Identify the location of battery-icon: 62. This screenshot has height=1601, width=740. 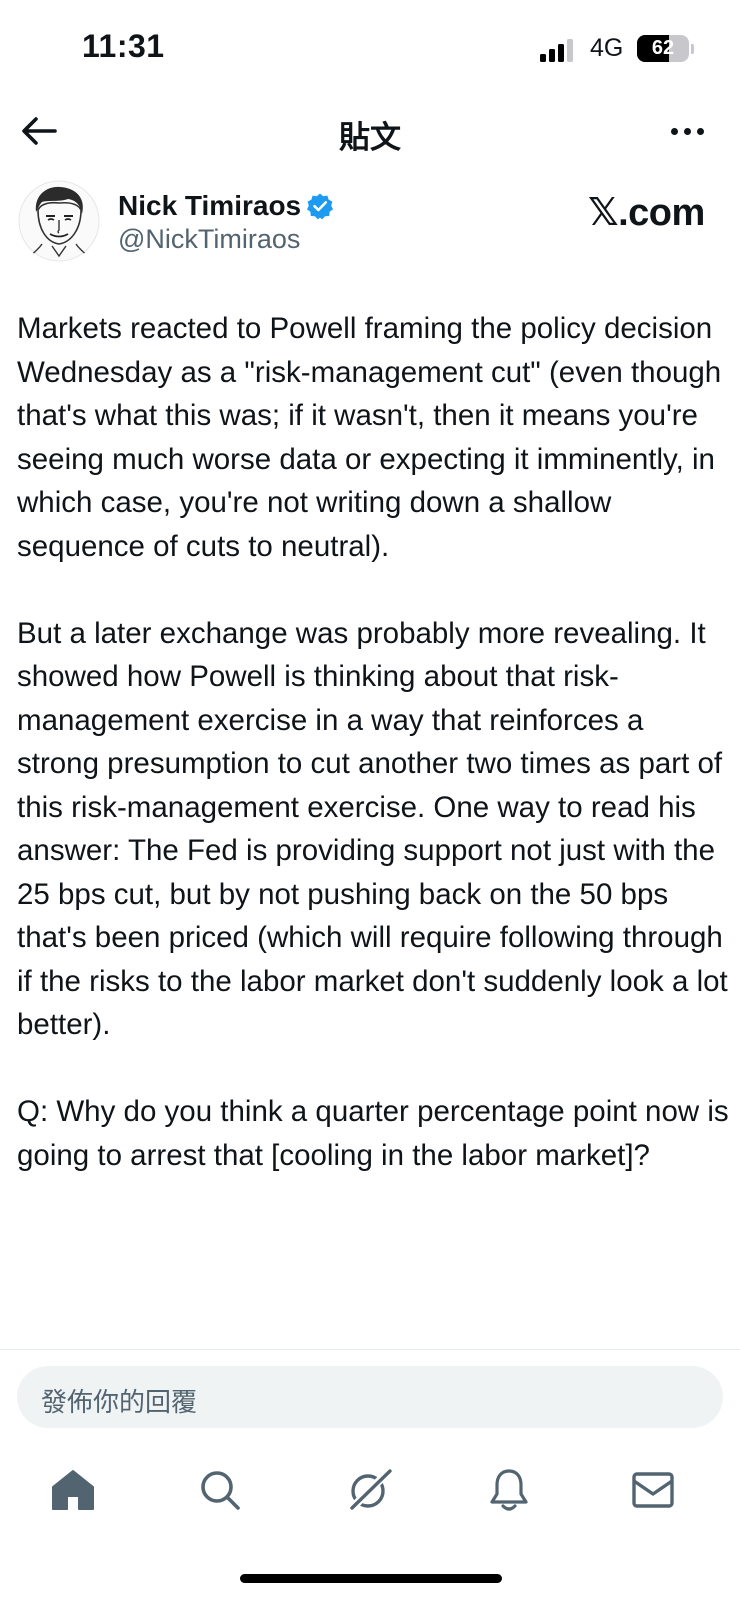
(663, 48).